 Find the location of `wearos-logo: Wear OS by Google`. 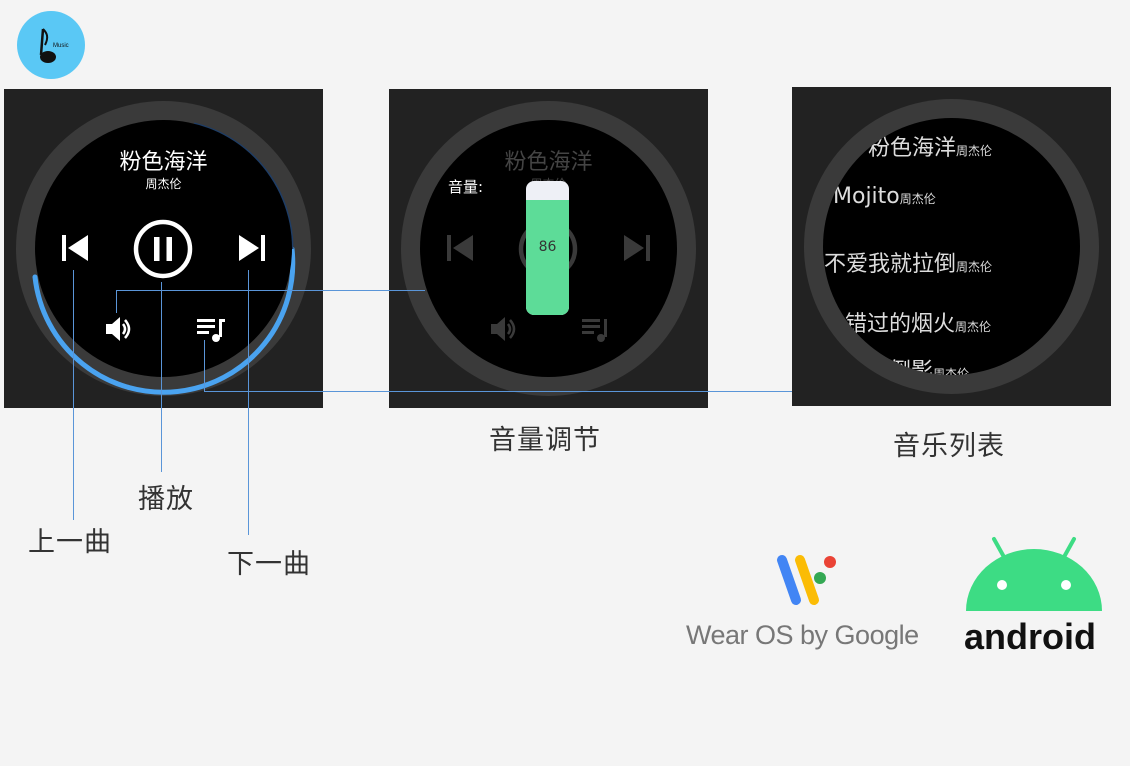

wearos-logo: Wear OS by Google is located at coordinates (806, 607).